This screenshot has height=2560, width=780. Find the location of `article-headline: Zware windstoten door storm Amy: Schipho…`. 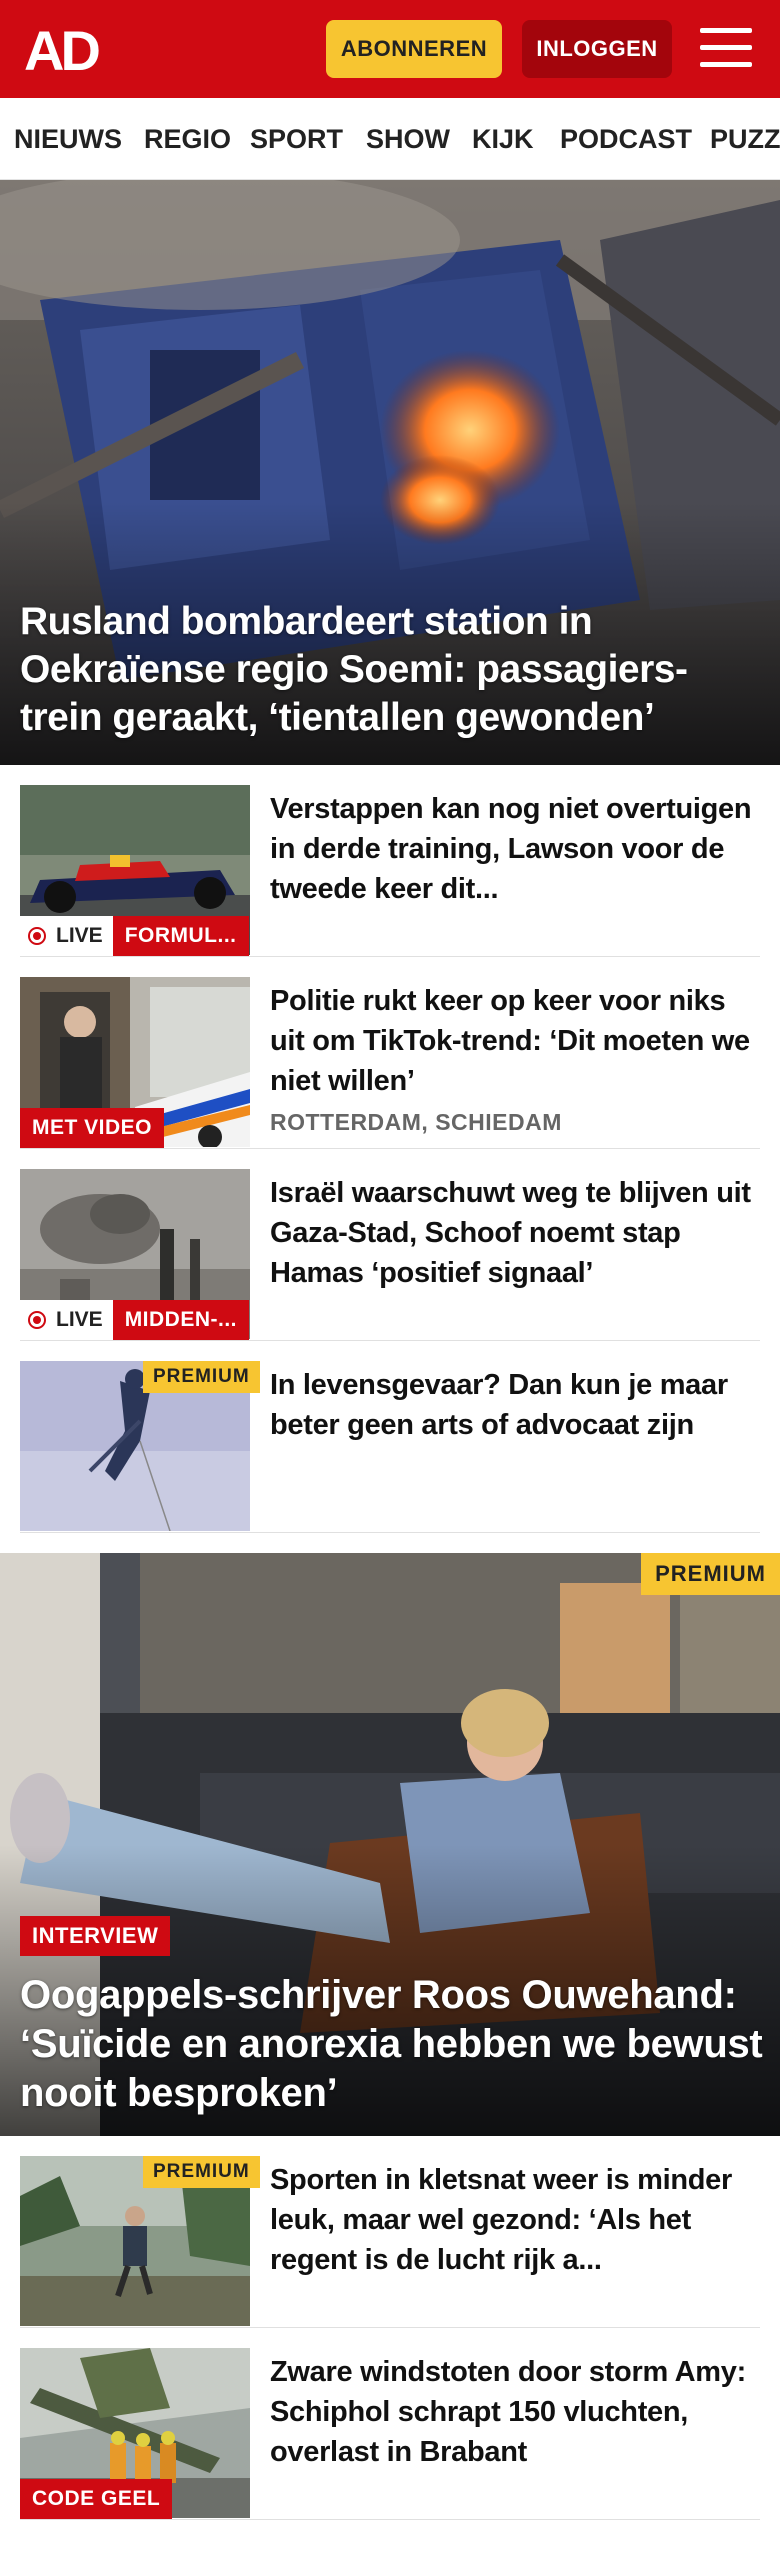

article-headline: Zware windstoten door storm Amy: Schipho… is located at coordinates (515, 2412).